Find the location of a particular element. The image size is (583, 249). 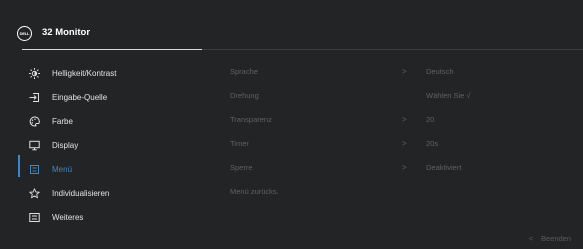

submenu-row-transparency: Transparenz > 20 is located at coordinates (291, 123).